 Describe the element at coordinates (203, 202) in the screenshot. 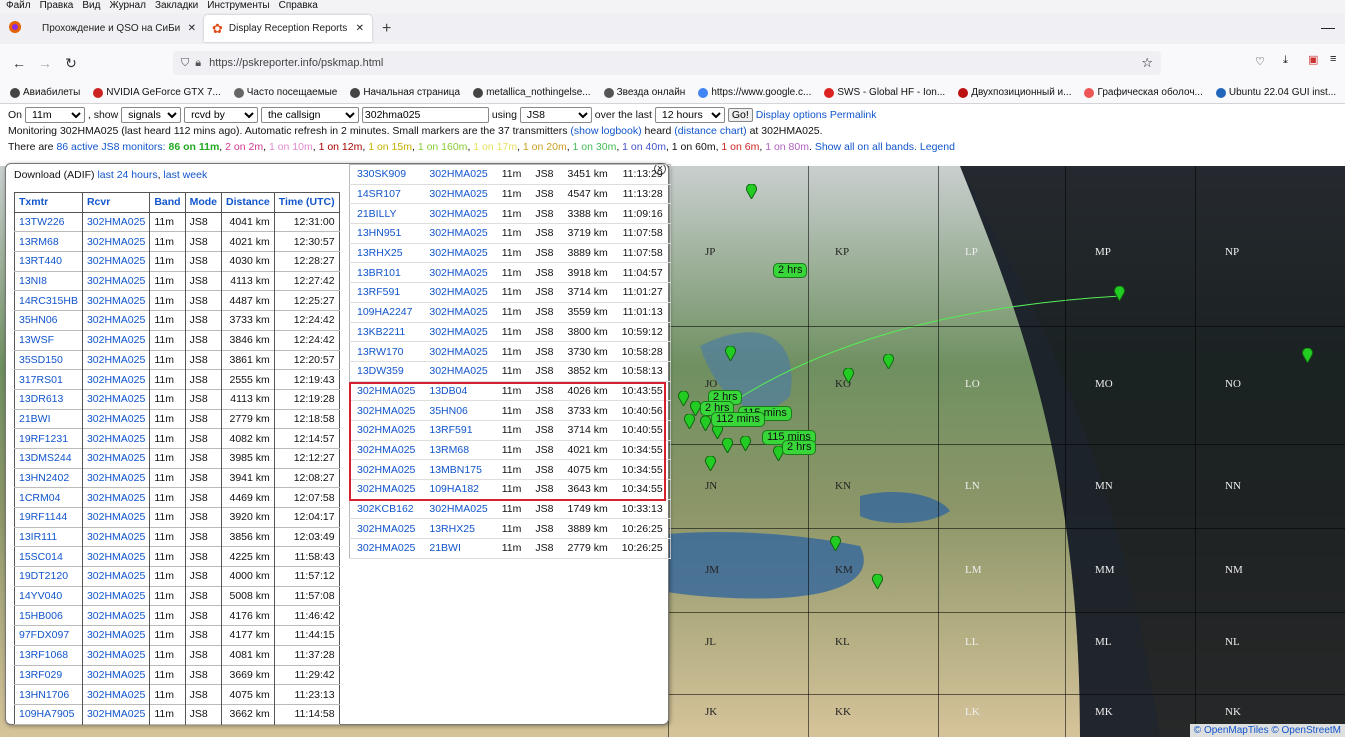

I see `column-header: Mode` at that location.